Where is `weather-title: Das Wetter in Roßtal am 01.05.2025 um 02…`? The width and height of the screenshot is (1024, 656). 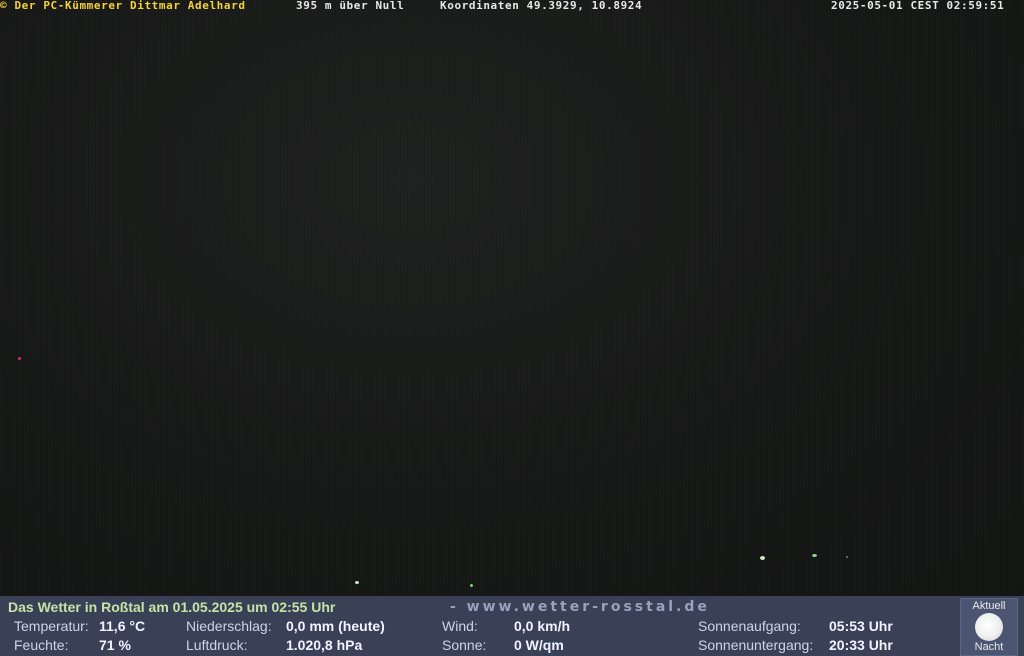 weather-title: Das Wetter in Roßtal am 01.05.2025 um 02… is located at coordinates (172, 607).